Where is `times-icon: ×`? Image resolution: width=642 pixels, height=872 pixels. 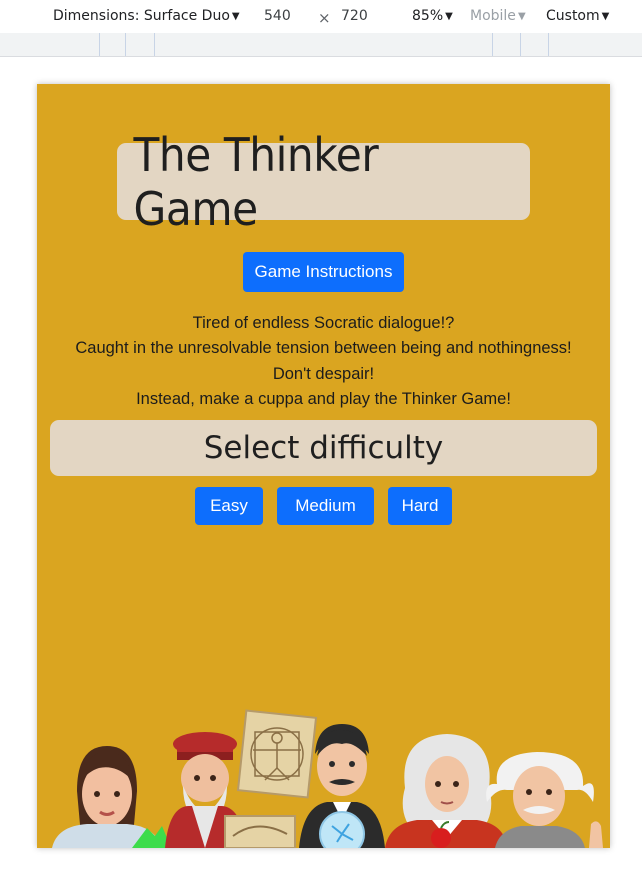 times-icon: × is located at coordinates (324, 18).